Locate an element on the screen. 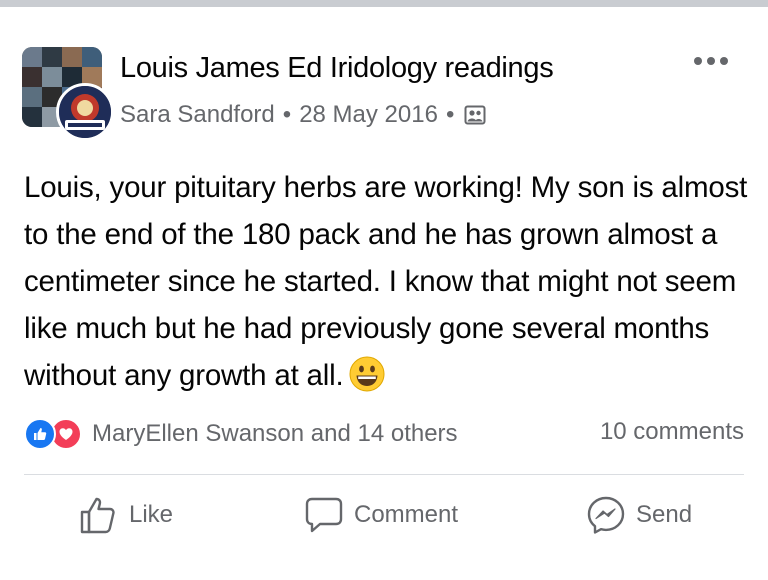 The width and height of the screenshot is (768, 580). post-avatars is located at coordinates (68, 94).